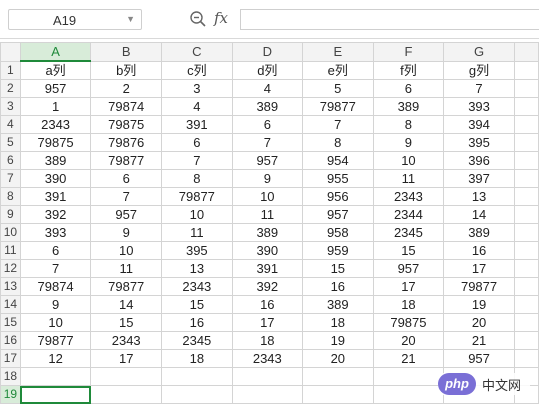 Image resolution: width=539 pixels, height=416 pixels. I want to click on cell: 3, so click(197, 88).